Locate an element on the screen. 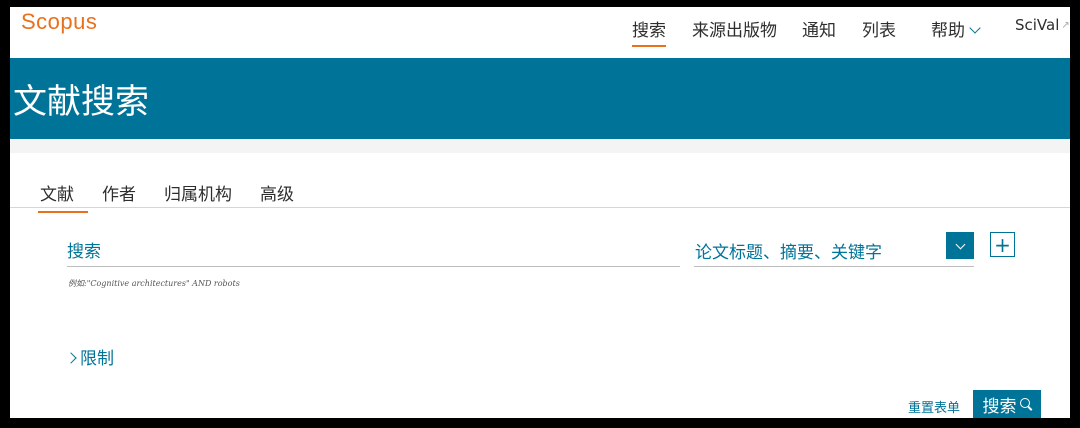 This screenshot has width=1080, height=428. chevron-right-icon is located at coordinates (71, 358).